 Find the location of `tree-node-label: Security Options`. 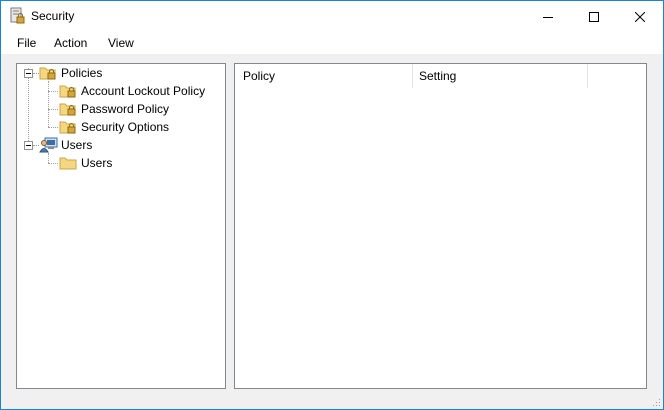

tree-node-label: Security Options is located at coordinates (125, 127).